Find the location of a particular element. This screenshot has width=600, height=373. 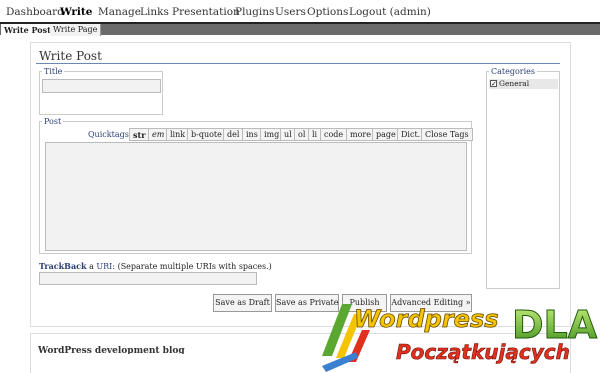

title-divider is located at coordinates (298, 63).